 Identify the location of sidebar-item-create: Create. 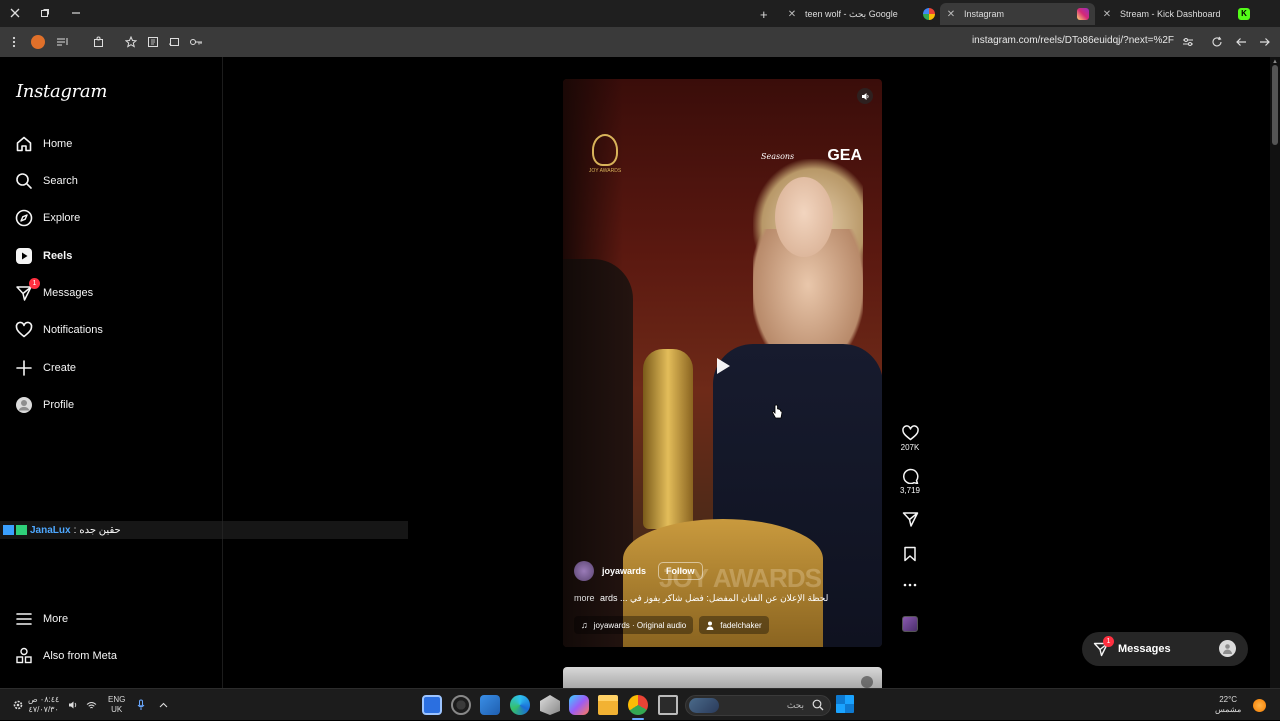
(114, 368).